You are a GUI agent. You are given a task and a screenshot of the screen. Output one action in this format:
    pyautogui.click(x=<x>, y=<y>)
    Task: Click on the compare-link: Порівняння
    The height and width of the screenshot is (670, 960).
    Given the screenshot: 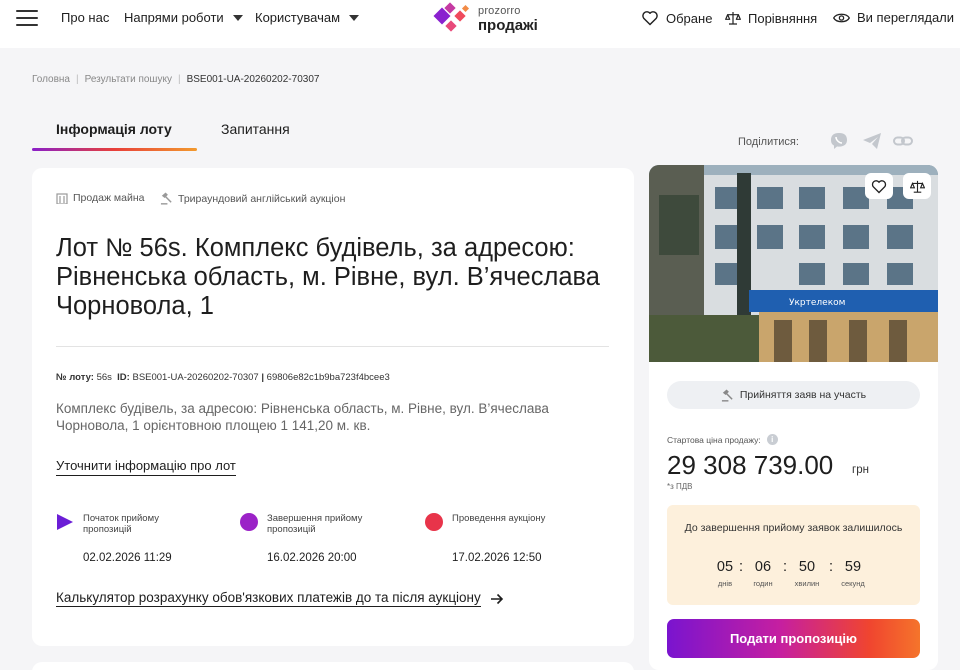 What is the action you would take?
    pyautogui.click(x=771, y=18)
    